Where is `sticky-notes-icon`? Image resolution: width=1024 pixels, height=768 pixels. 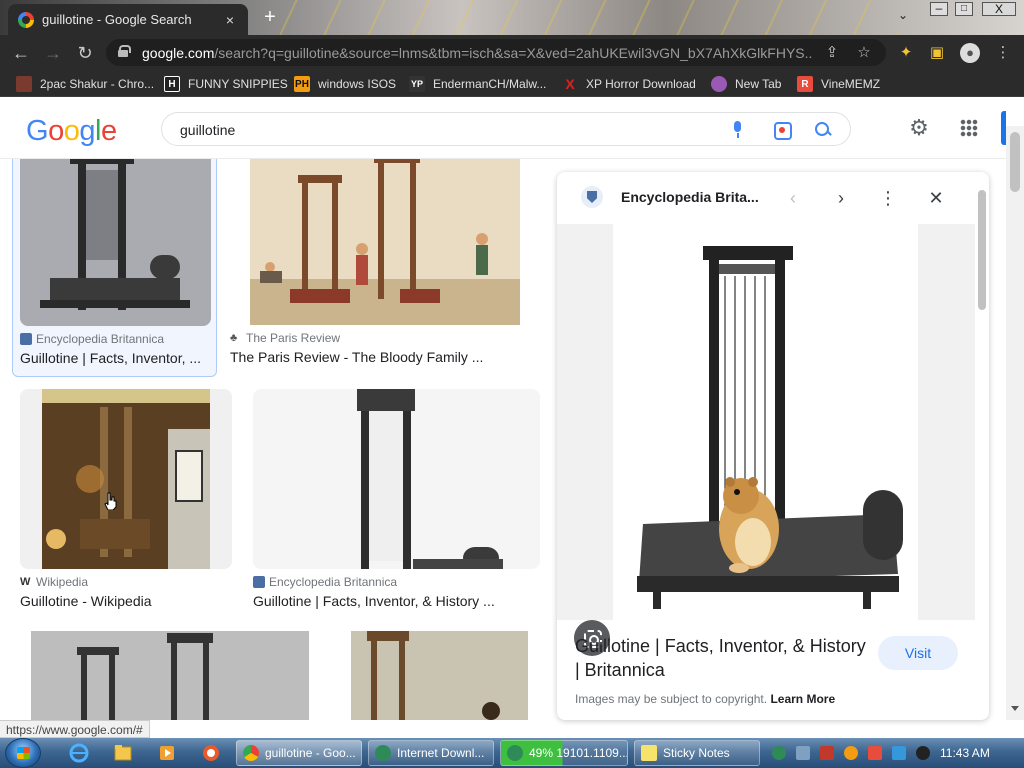 sticky-notes-icon is located at coordinates (649, 753).